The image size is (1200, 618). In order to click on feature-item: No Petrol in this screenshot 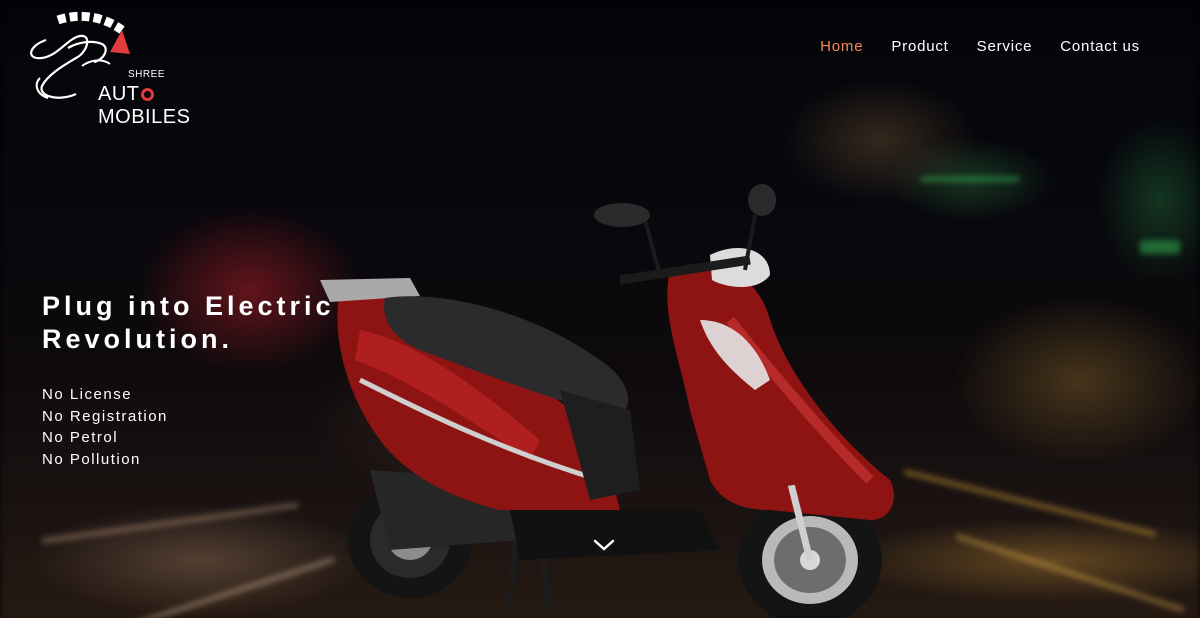, I will do `click(80, 437)`.